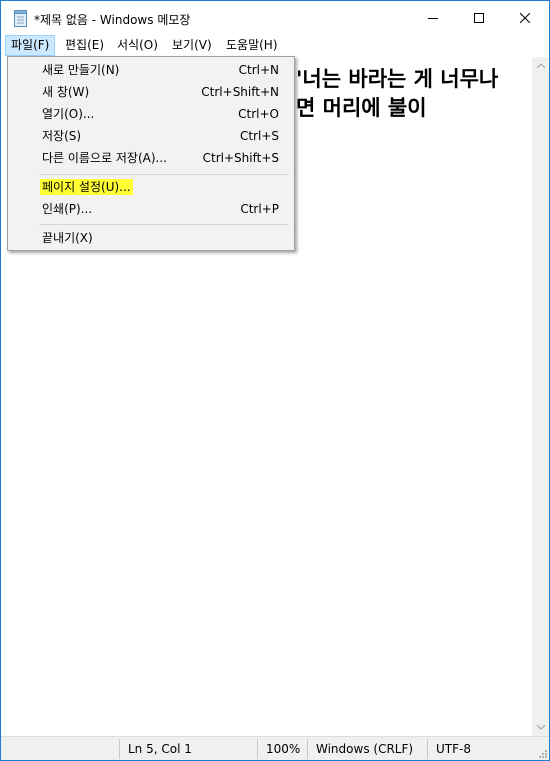 Image resolution: width=550 pixels, height=761 pixels. I want to click on status-bar: Ln 5, Col 1 100% Windows (CRLF) UTF-8, so click(275, 748).